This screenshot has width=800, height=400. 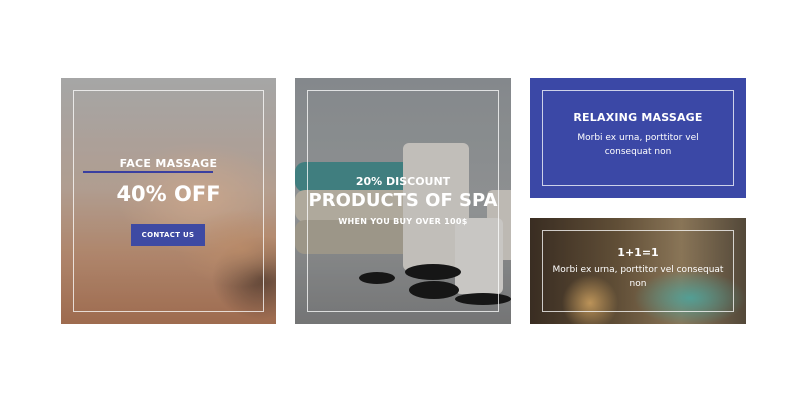 What do you see at coordinates (168, 194) in the screenshot?
I see `face-massage-offer: 40% OFF` at bounding box center [168, 194].